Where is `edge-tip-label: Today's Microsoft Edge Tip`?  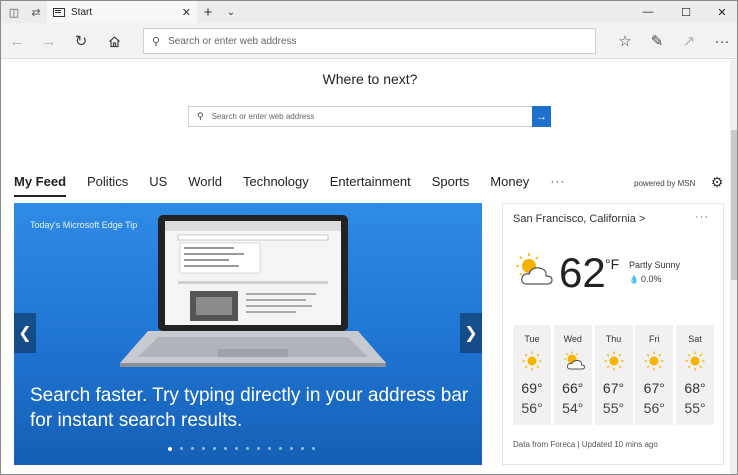
edge-tip-label: Today's Microsoft Edge Tip is located at coordinates (84, 225).